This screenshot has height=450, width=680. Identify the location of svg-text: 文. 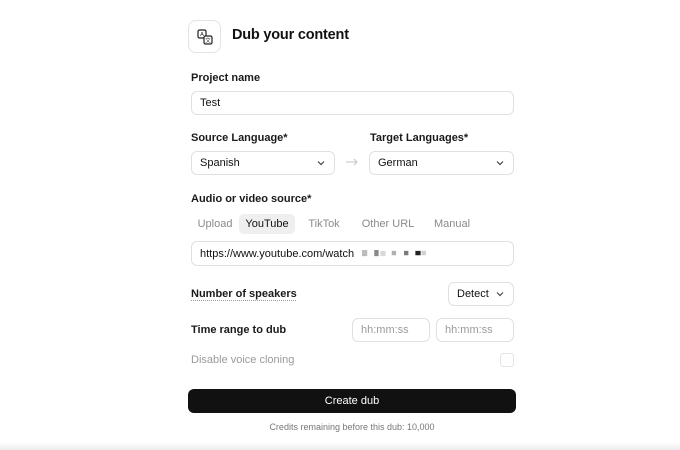
(208, 40).